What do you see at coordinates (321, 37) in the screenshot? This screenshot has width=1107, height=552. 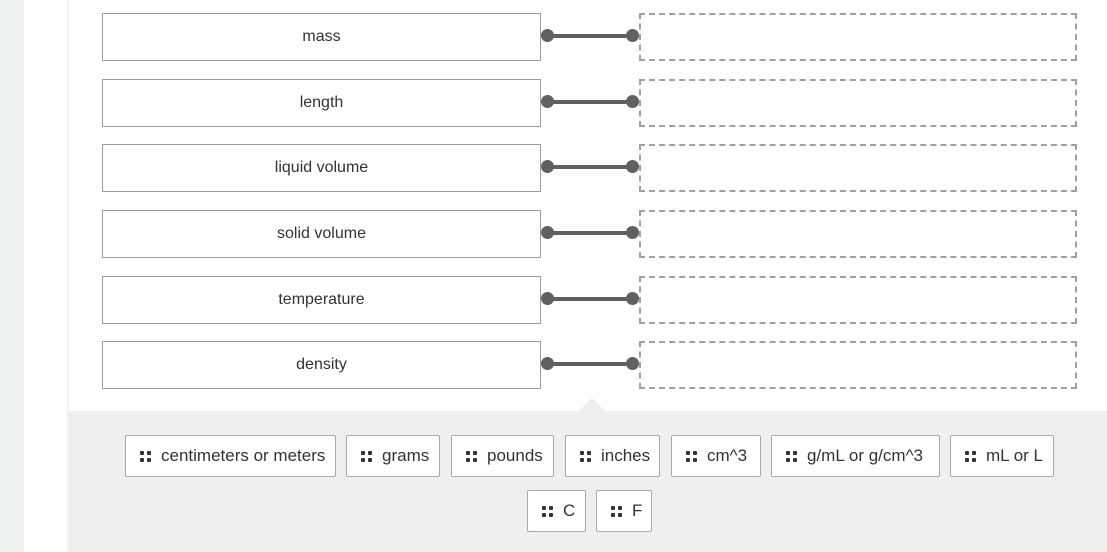 I see `term-box: mass` at bounding box center [321, 37].